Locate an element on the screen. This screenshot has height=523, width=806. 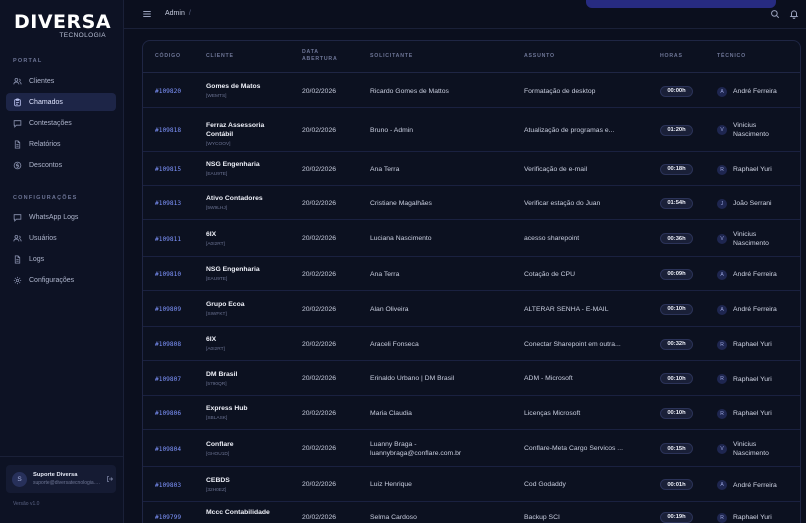
logo: DIVERSA TECNOLOGIA is located at coordinates (62, 26).